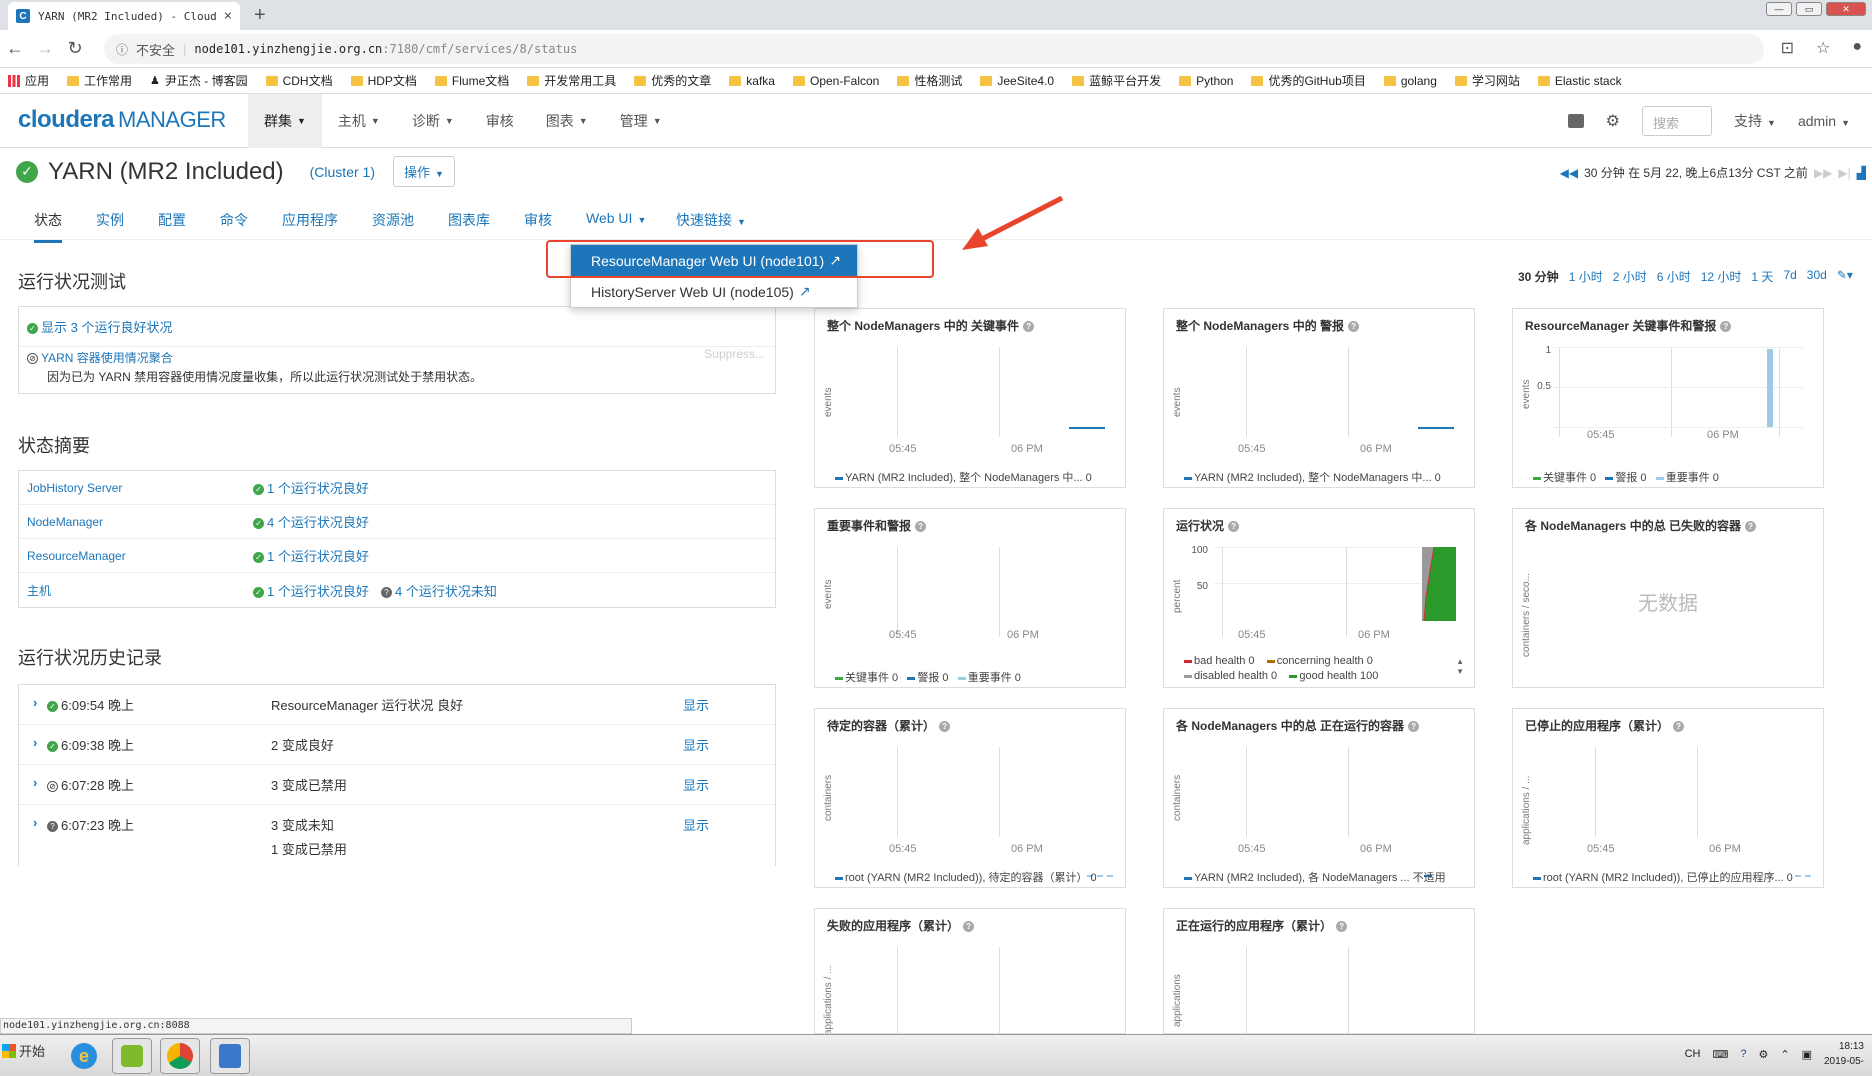  What do you see at coordinates (1861, 173) in the screenshot?
I see `chart-icon: ▟` at bounding box center [1861, 173].